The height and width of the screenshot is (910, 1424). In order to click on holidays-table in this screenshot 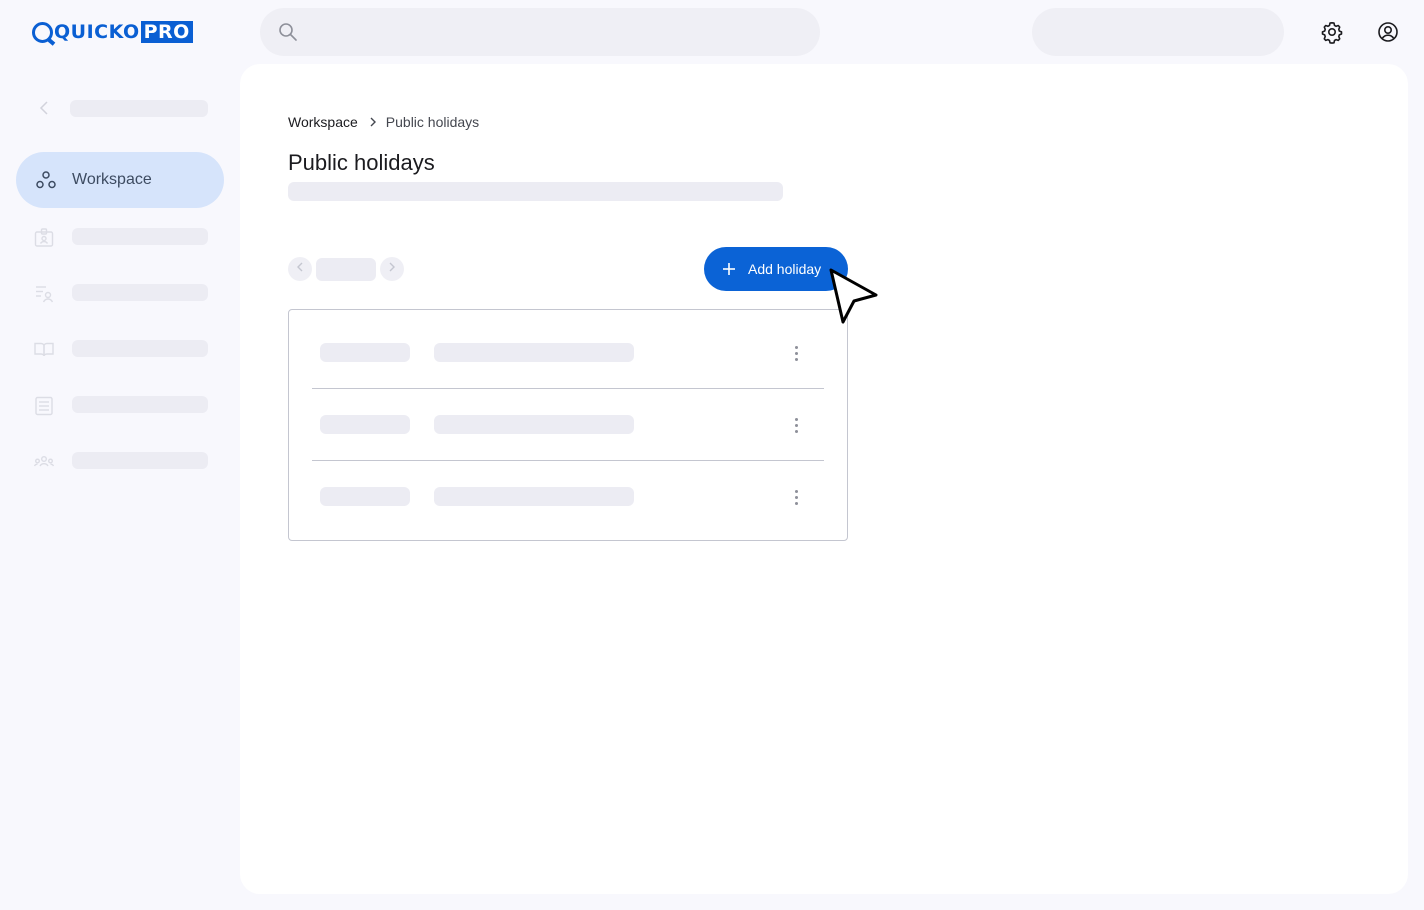, I will do `click(568, 425)`.